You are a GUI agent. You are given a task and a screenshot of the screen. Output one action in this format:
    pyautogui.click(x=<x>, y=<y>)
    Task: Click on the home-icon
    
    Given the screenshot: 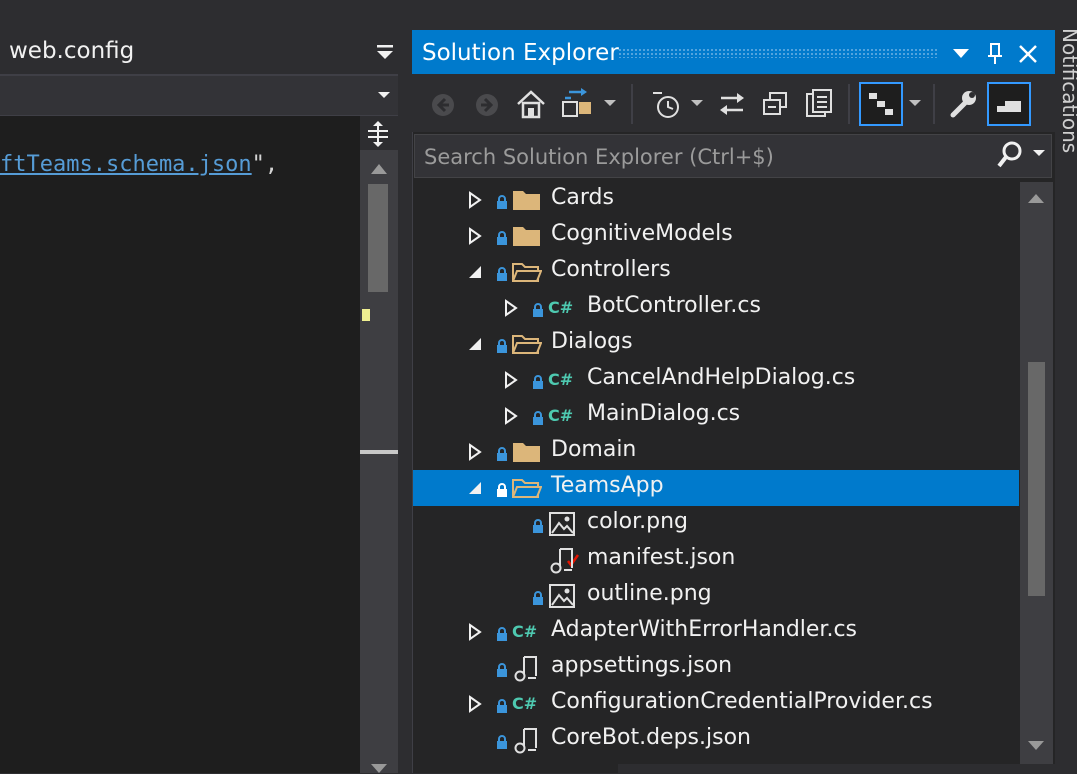 What is the action you would take?
    pyautogui.click(x=531, y=104)
    